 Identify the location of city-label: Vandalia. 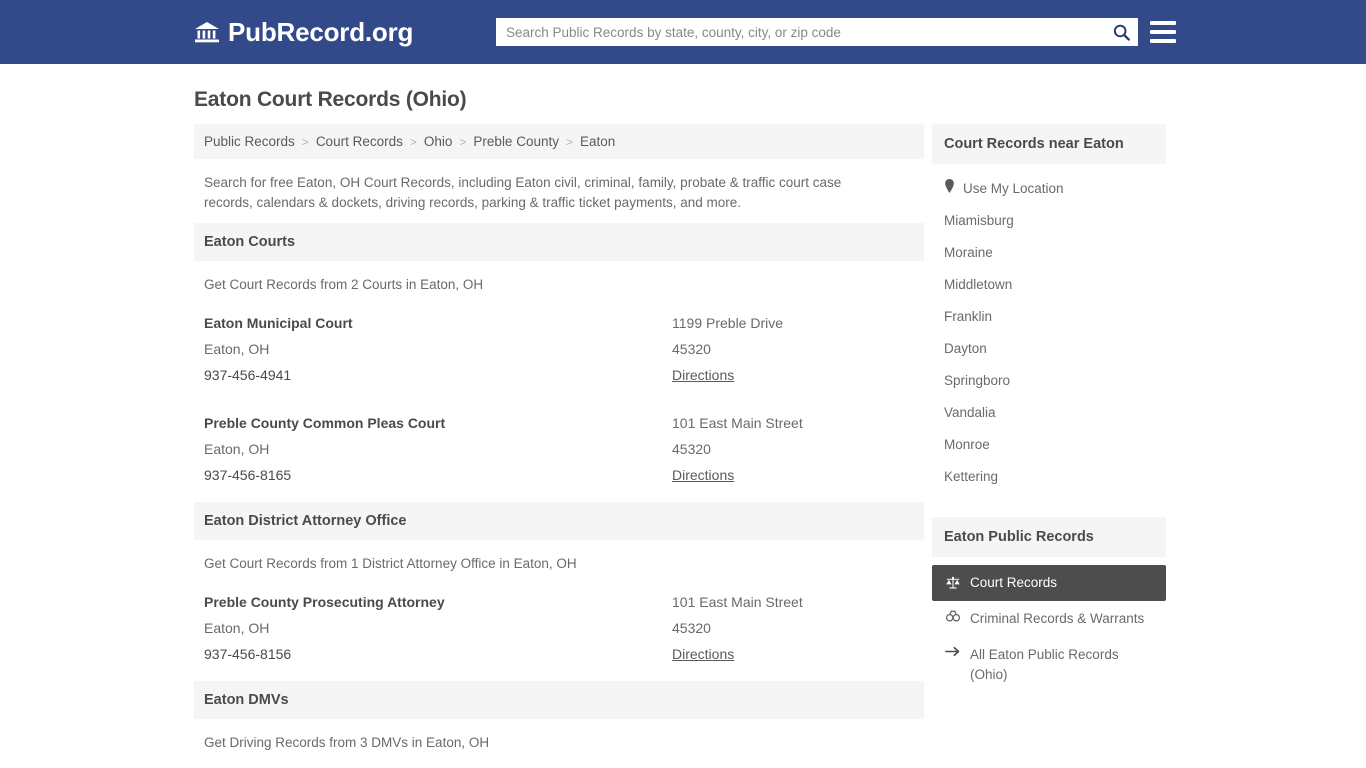
(970, 412).